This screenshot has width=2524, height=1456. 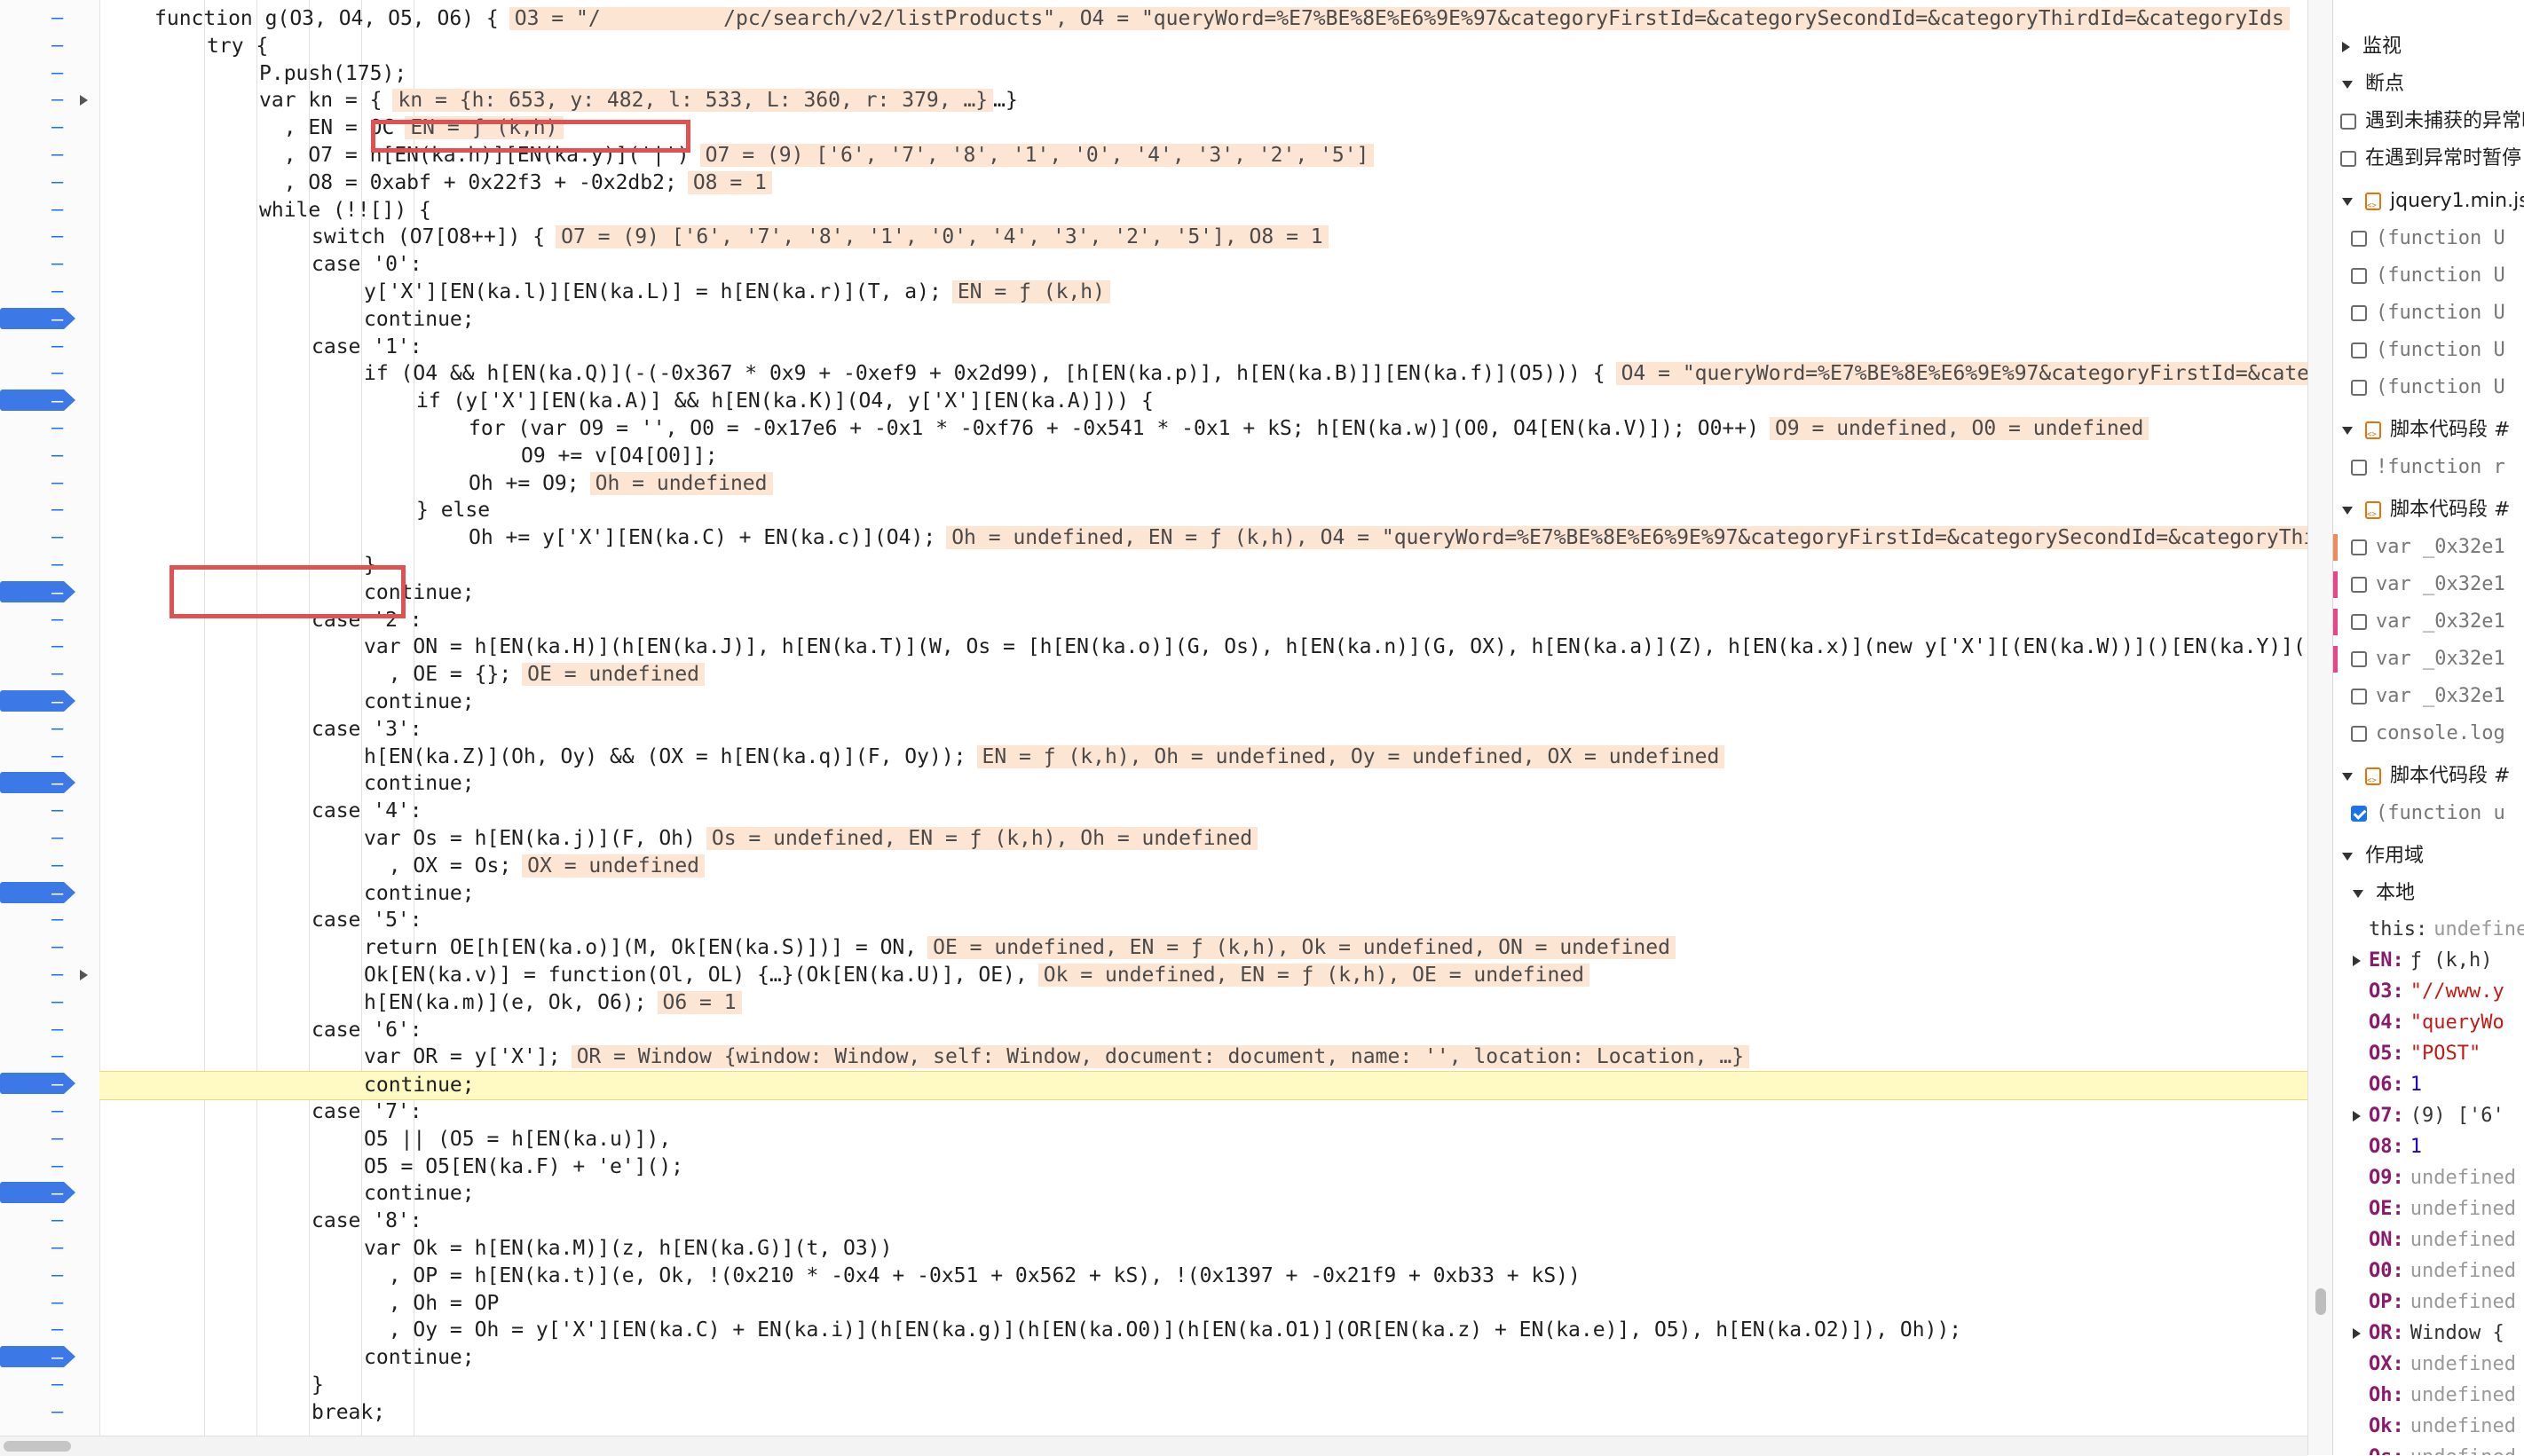 I want to click on code-line: case '2':, so click(x=1203, y=620).